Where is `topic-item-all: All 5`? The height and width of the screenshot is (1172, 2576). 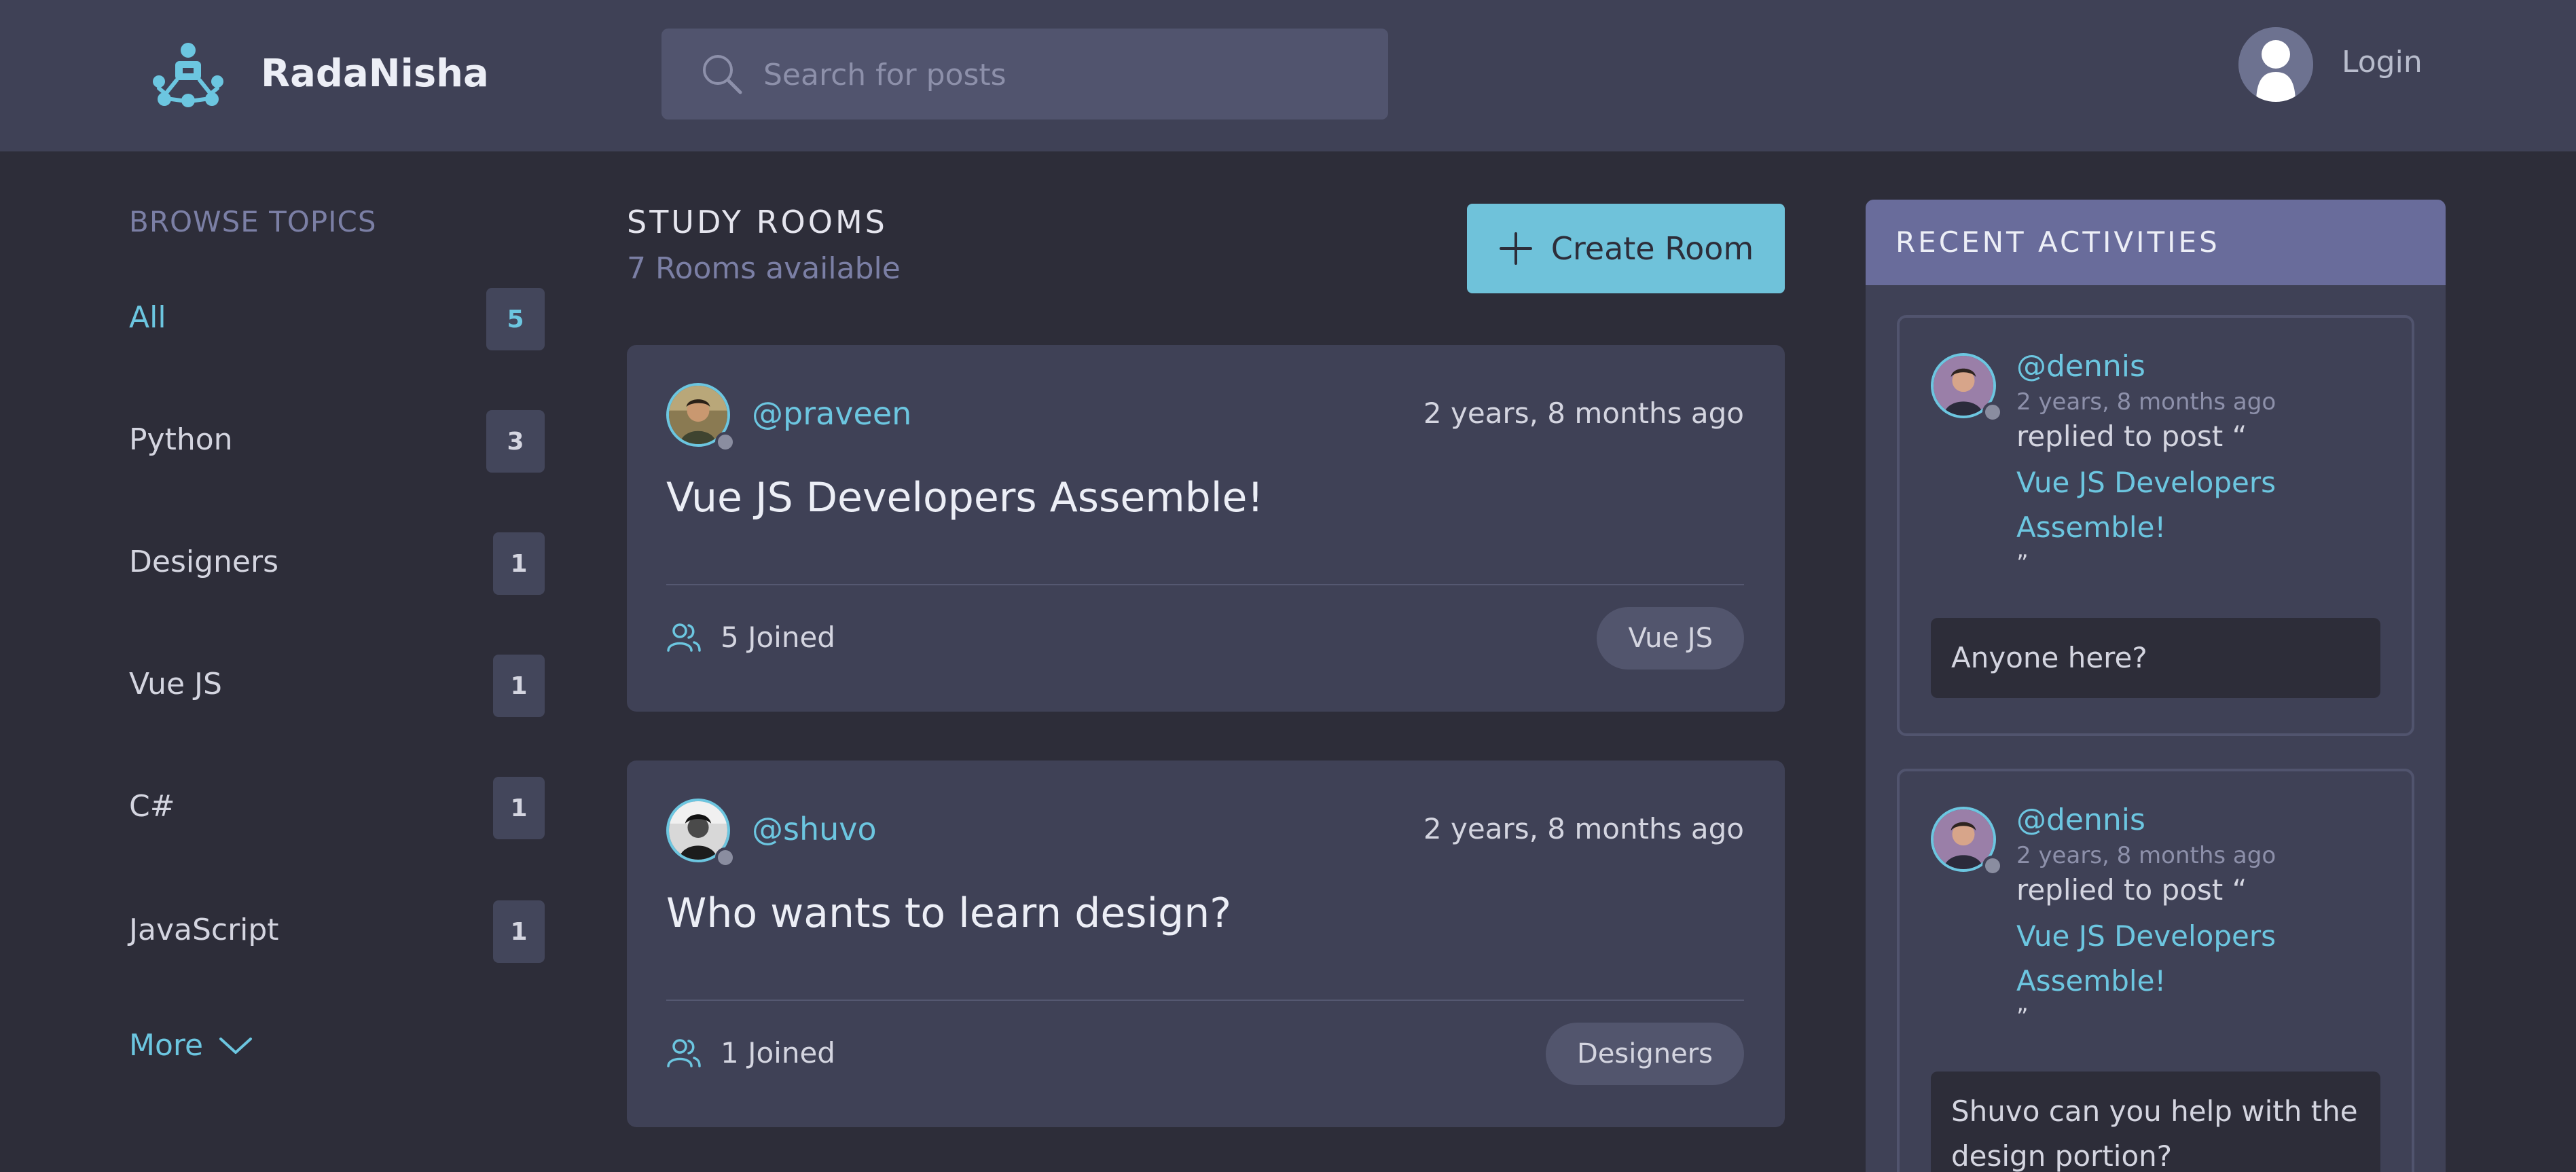
topic-item-all: All 5 is located at coordinates (337, 319).